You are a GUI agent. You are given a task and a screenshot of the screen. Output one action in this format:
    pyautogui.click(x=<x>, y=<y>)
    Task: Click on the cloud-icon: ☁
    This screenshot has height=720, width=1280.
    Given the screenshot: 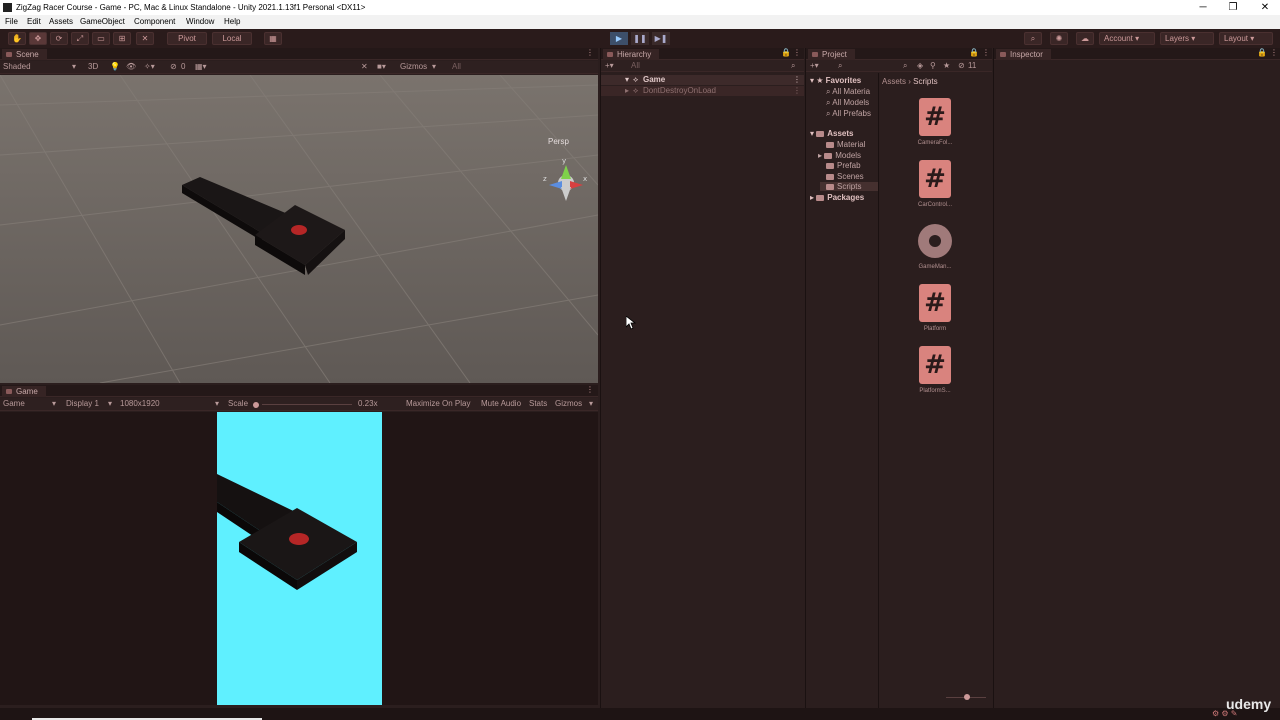 What is the action you would take?
    pyautogui.click(x=1085, y=38)
    